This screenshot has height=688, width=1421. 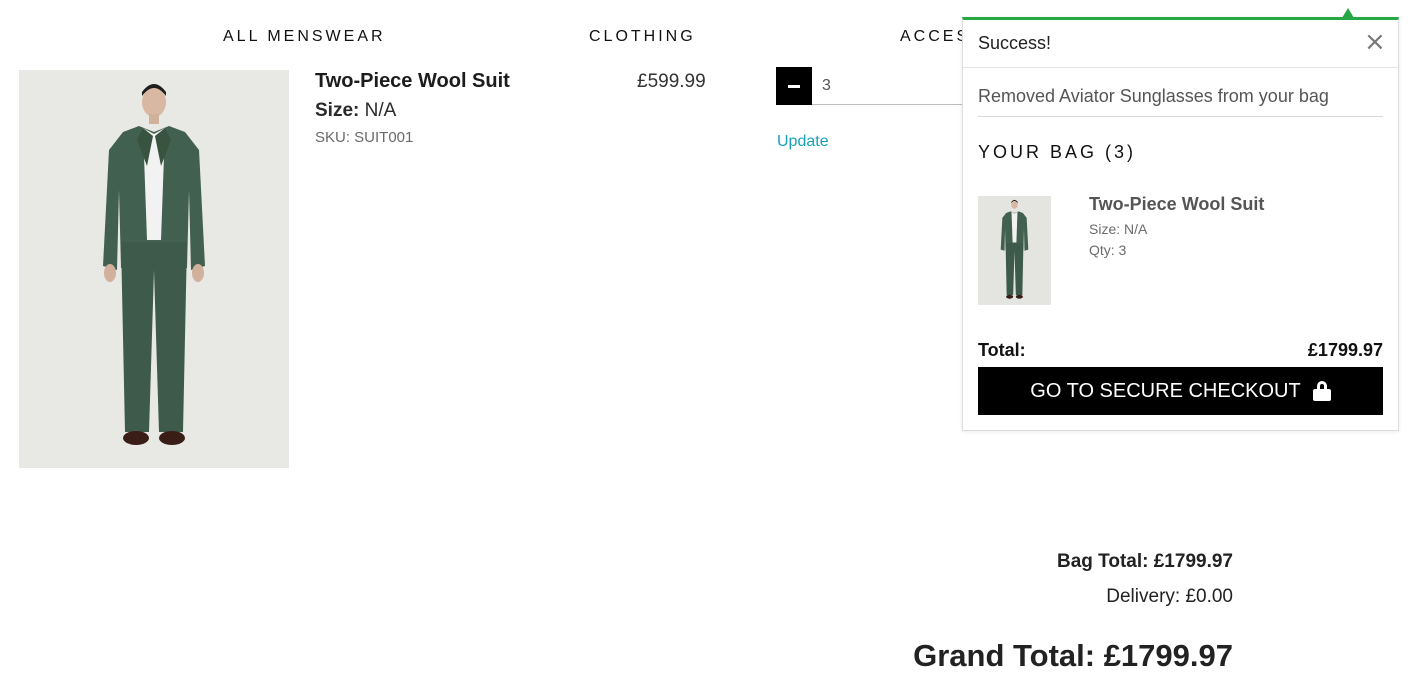 I want to click on item-size: Size: N/A, so click(x=355, y=111).